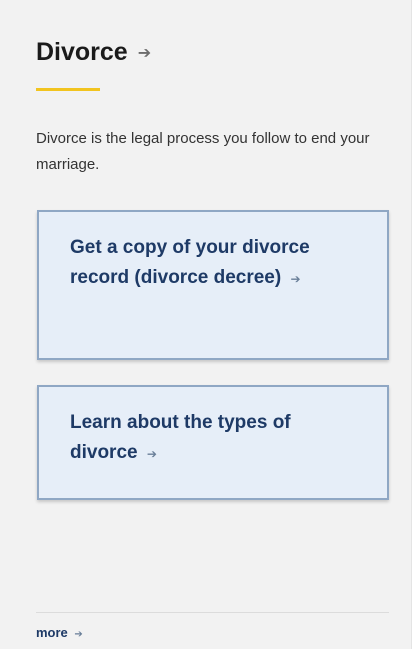  Describe the element at coordinates (180, 437) in the screenshot. I see `link-label: Learn about the types of divorce` at that location.